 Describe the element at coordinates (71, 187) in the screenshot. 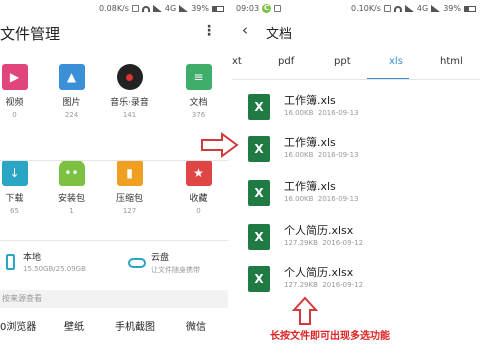

I see `category-apk: •• 安装包 1` at that location.